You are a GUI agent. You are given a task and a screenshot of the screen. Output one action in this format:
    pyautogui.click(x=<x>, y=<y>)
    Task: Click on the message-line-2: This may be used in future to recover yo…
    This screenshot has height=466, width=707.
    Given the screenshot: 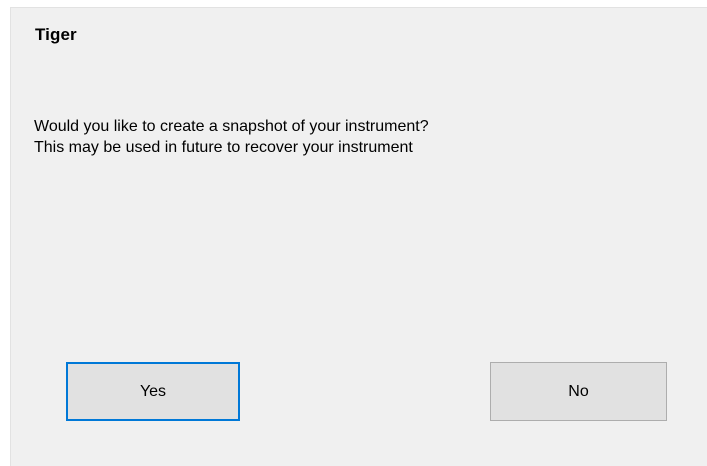 What is the action you would take?
    pyautogui.click(x=223, y=147)
    